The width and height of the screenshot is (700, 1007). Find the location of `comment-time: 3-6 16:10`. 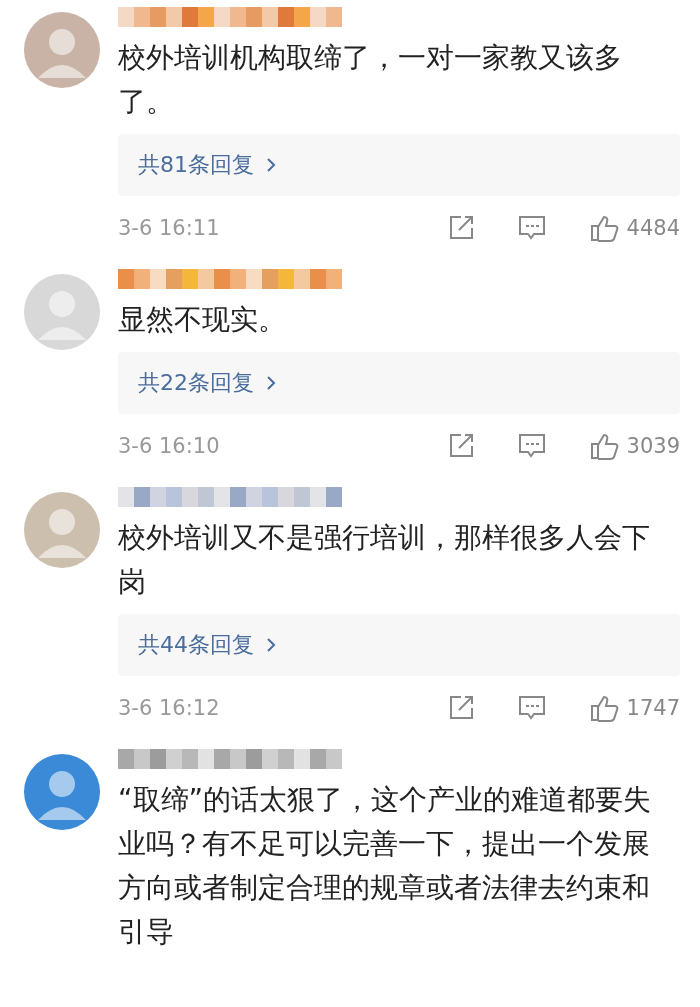

comment-time: 3-6 16:10 is located at coordinates (169, 446).